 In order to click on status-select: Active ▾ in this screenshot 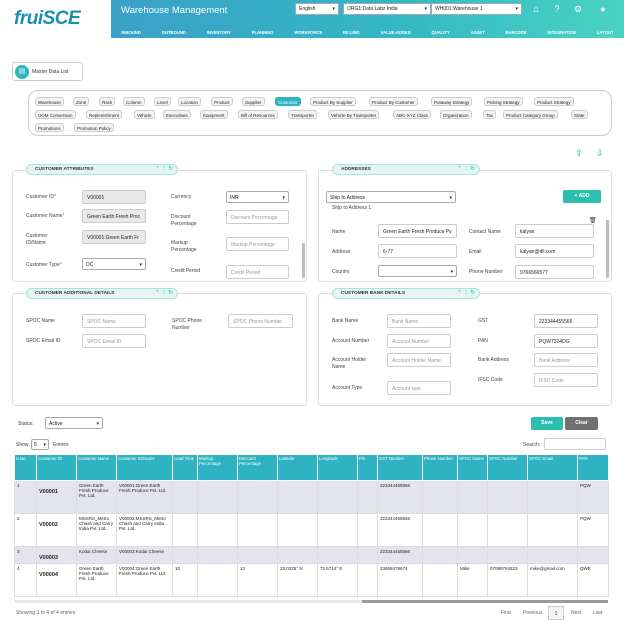, I will do `click(74, 423)`.